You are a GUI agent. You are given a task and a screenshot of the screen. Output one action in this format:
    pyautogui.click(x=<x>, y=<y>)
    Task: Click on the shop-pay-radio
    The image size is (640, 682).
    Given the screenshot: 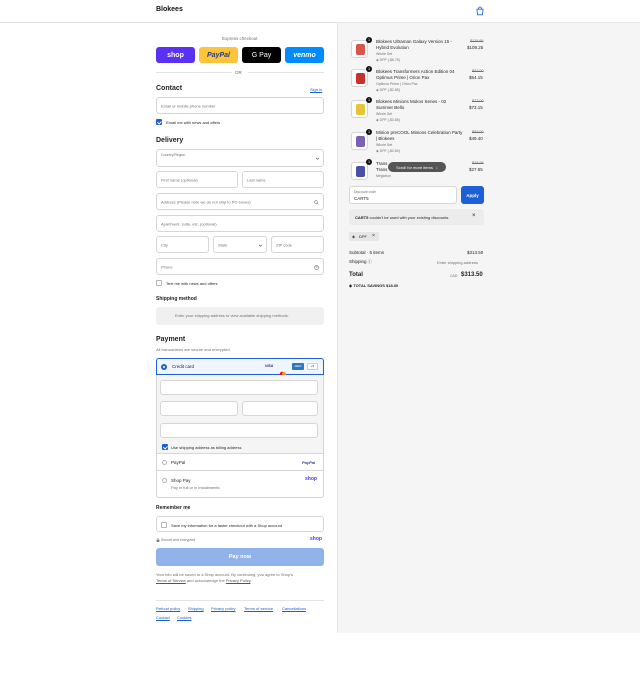 What is the action you would take?
    pyautogui.click(x=164, y=480)
    